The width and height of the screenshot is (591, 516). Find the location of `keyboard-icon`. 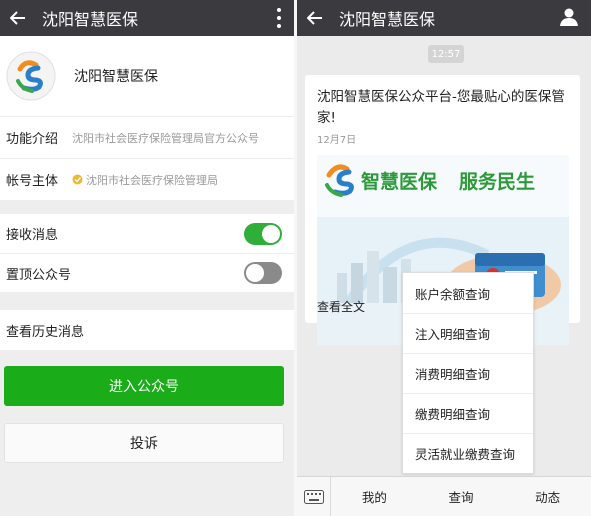

keyboard-icon is located at coordinates (313, 496).